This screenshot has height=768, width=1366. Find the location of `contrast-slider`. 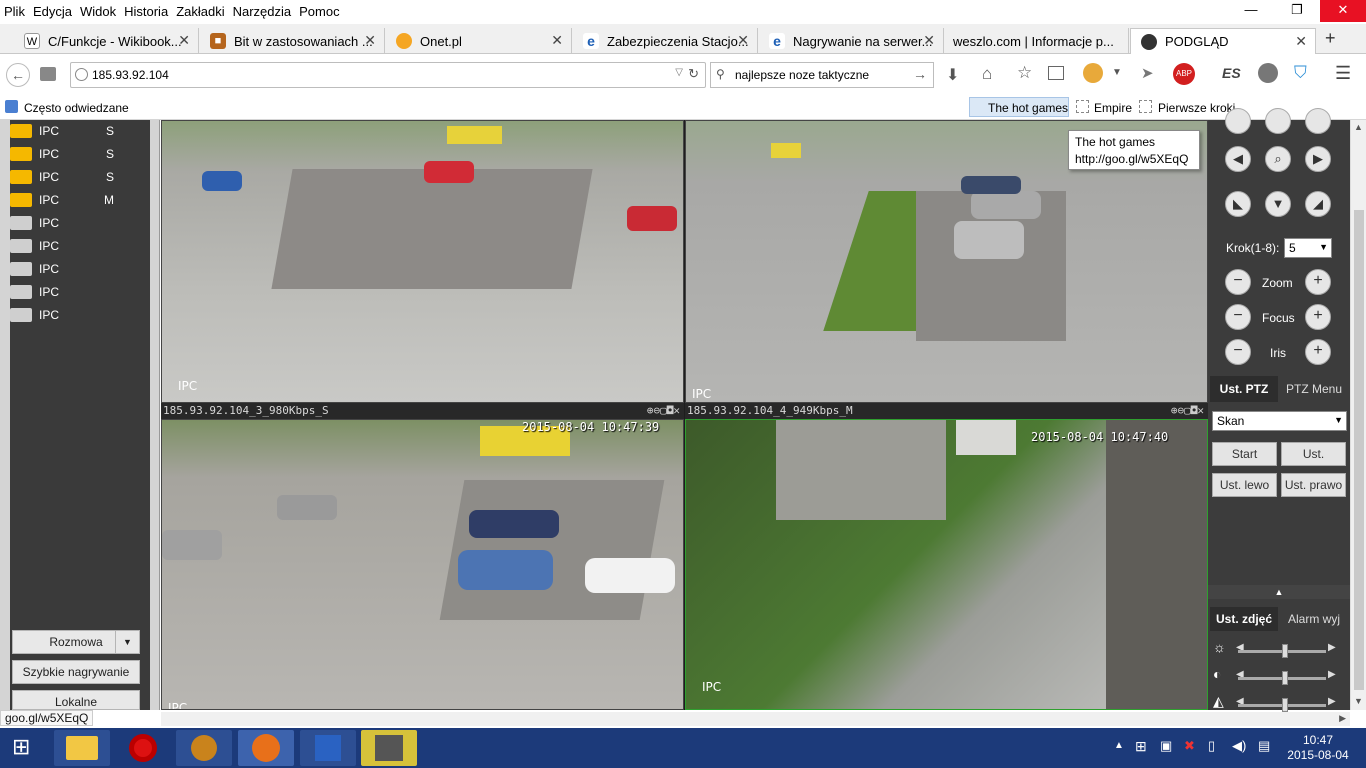

contrast-slider is located at coordinates (1282, 678).